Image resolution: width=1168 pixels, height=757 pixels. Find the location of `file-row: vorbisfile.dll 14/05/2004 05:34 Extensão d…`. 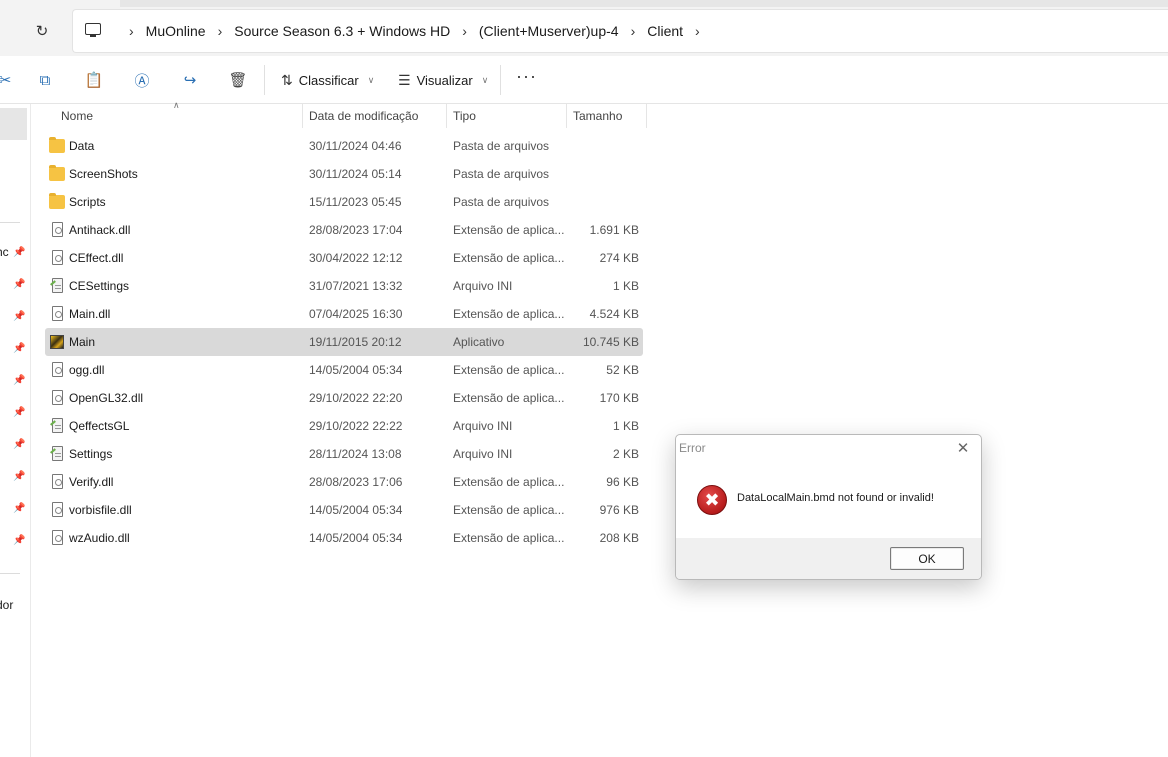

file-row: vorbisfile.dll 14/05/2004 05:34 Extensão d… is located at coordinates (344, 510).